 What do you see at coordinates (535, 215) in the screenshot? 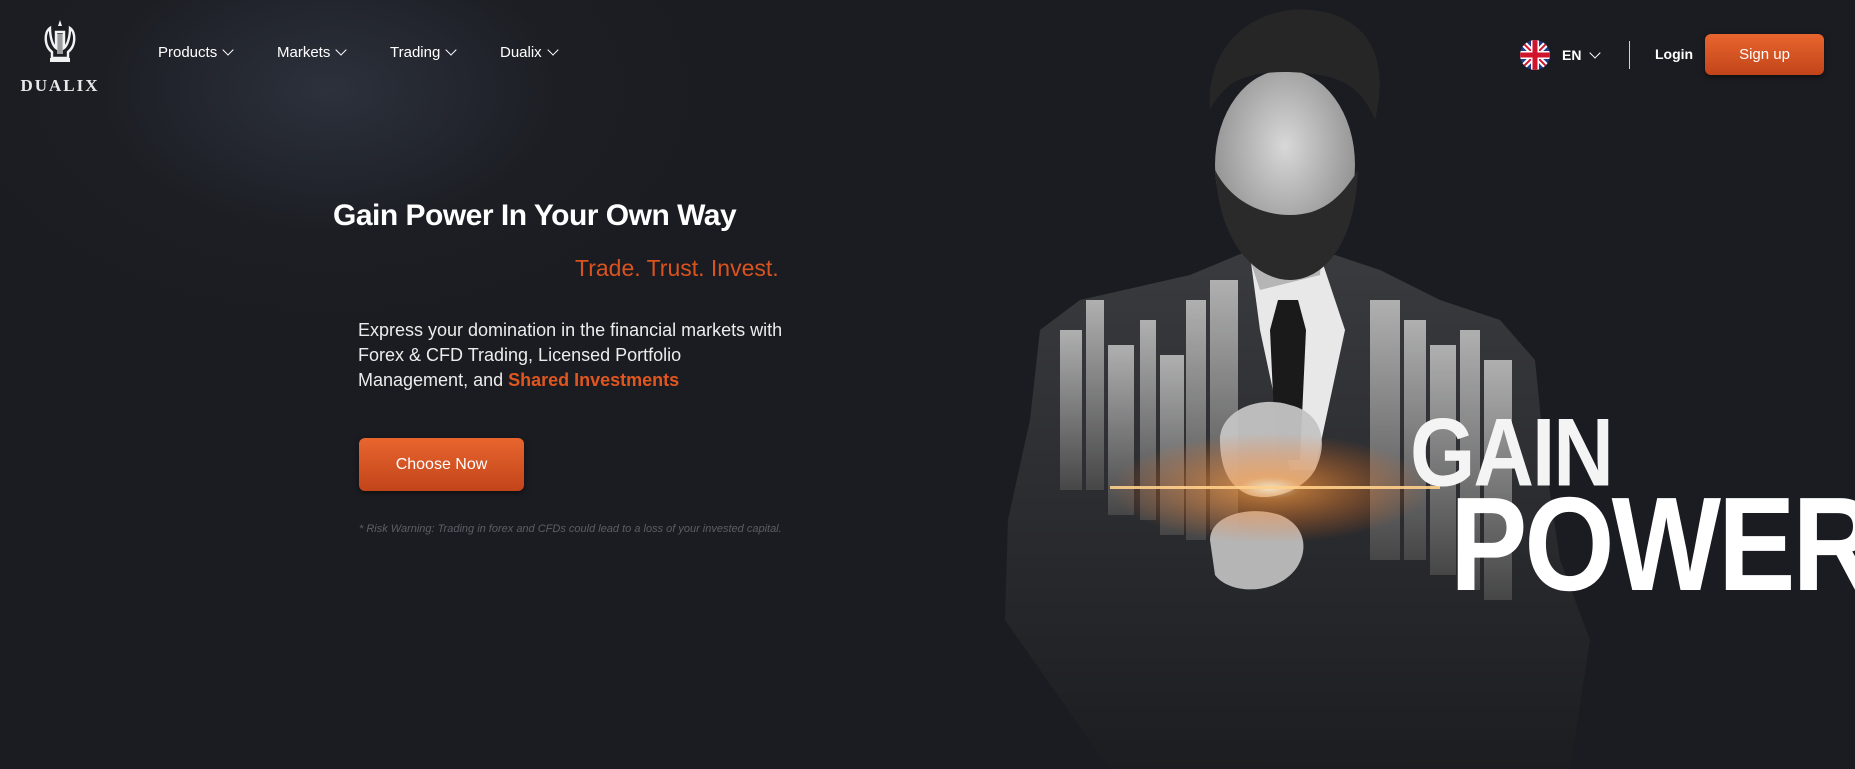
I see `hero-headline: Gain Power In Your Own Way` at bounding box center [535, 215].